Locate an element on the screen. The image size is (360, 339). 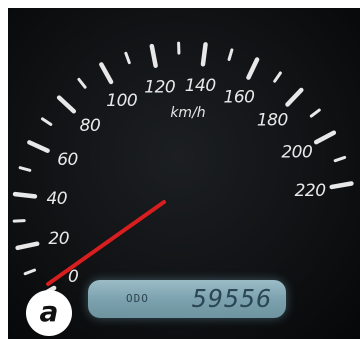
panel-badge-label: a is located at coordinates (49, 311).